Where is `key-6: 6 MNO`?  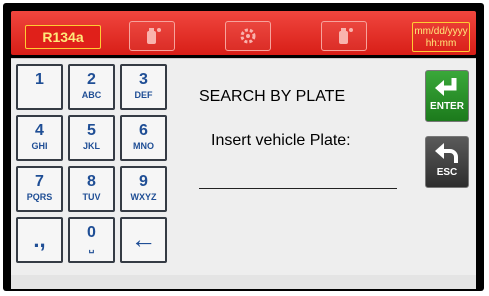 key-6: 6 MNO is located at coordinates (143, 138).